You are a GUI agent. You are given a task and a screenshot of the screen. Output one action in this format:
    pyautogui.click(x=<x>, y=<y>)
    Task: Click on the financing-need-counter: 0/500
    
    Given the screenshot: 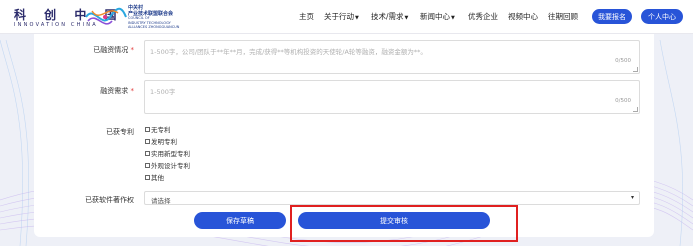 What is the action you would take?
    pyautogui.click(x=623, y=101)
    